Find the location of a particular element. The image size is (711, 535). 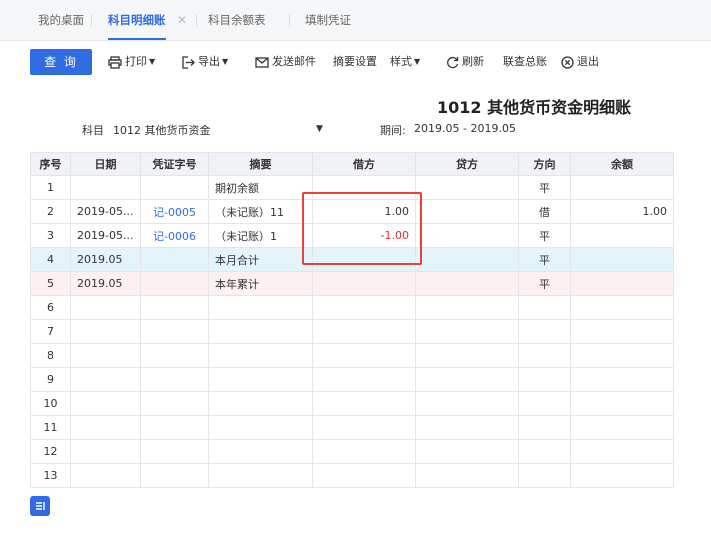

tab-subject-balance: 科目余额表 is located at coordinates (237, 20).